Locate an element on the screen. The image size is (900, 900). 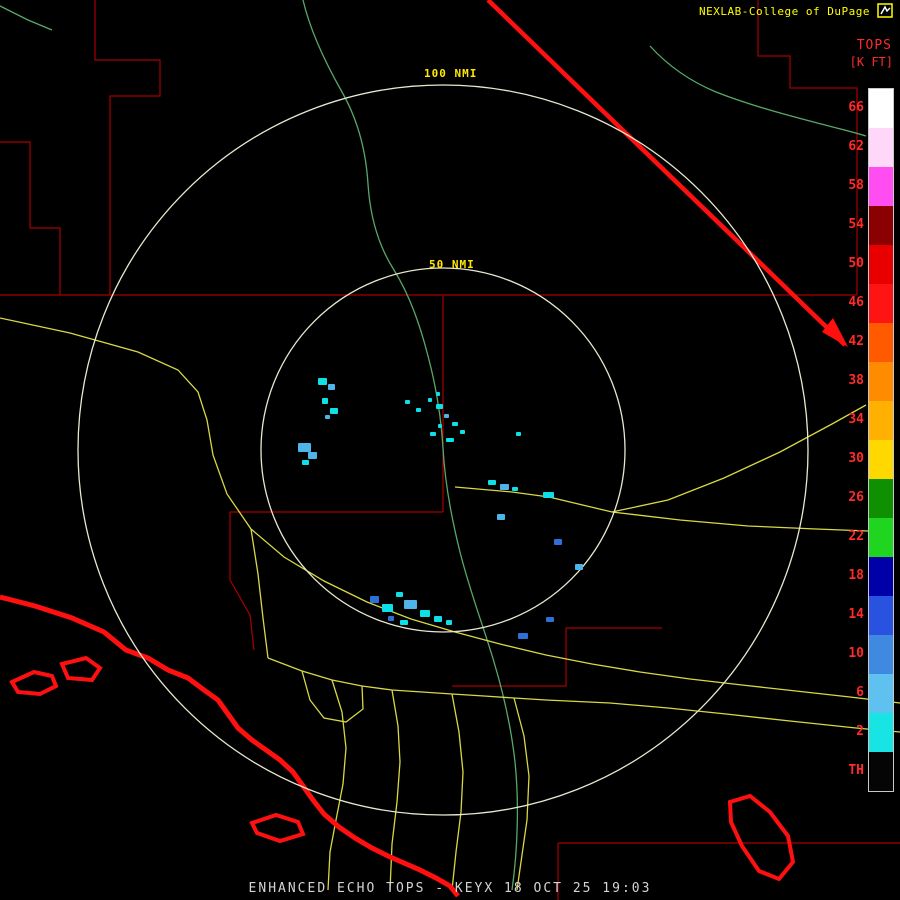
brand-text: NEXLAB-College of DuPage is located at coordinates (784, 11).